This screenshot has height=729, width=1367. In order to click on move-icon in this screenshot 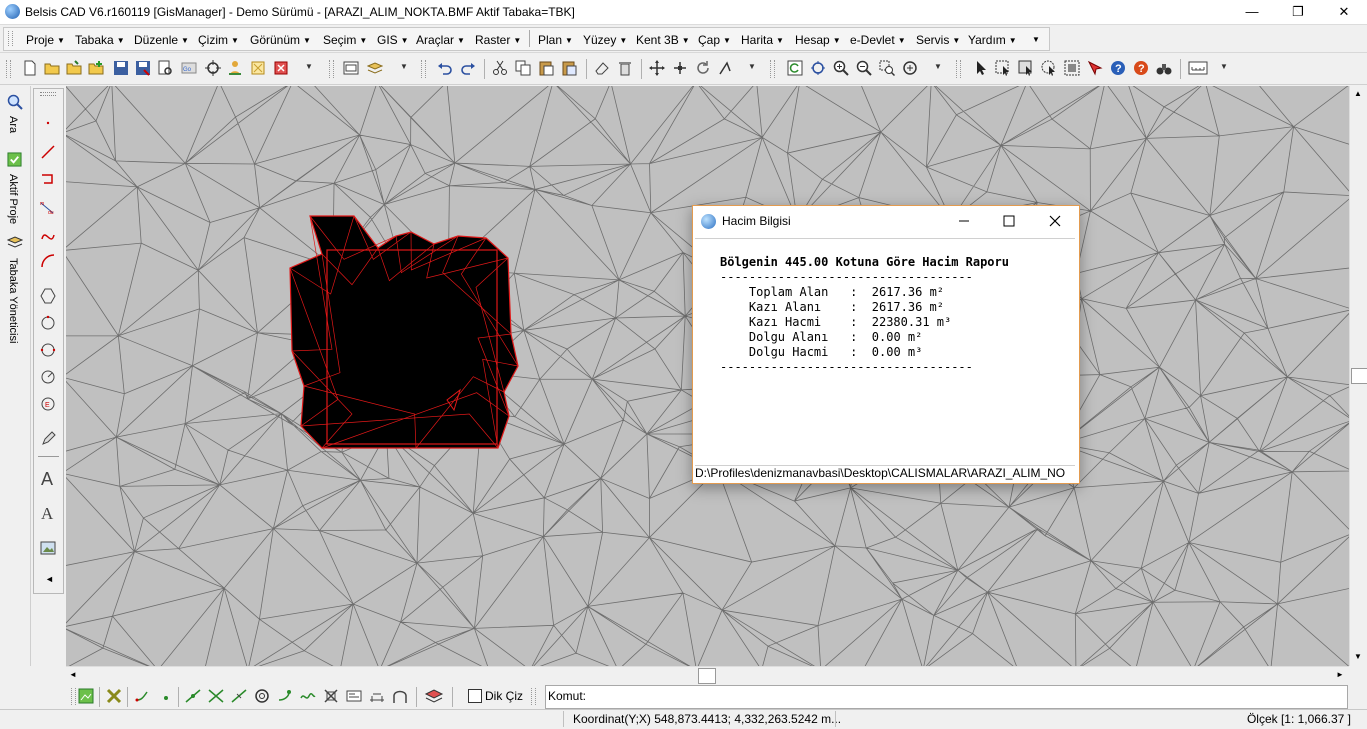, I will do `click(657, 68)`.